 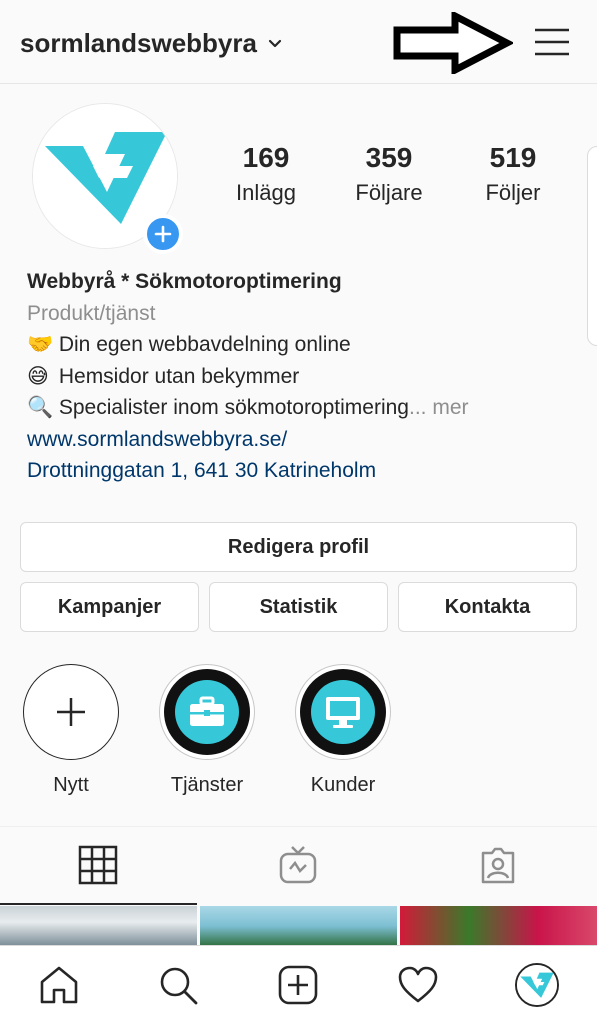 What do you see at coordinates (98, 865) in the screenshot?
I see `grid-icon` at bounding box center [98, 865].